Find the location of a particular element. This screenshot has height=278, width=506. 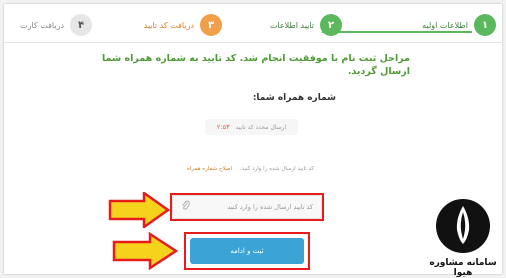

resend-code-button: ارسال مجدد کد تایید ۲:۵۳ is located at coordinates (251, 127).